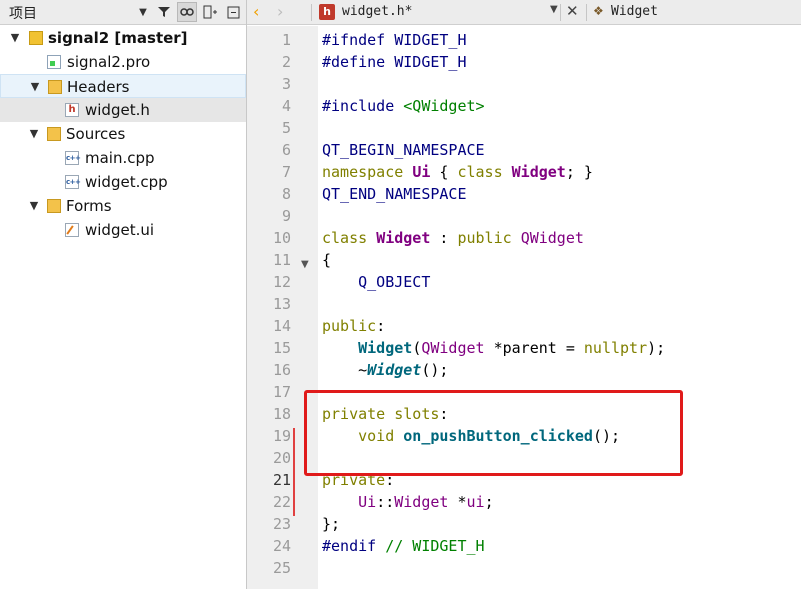 The image size is (801, 589). I want to click on editor-toolbar: ‹ › h widget.h* ▼ ✕ ❖ Widget, so click(524, 12).